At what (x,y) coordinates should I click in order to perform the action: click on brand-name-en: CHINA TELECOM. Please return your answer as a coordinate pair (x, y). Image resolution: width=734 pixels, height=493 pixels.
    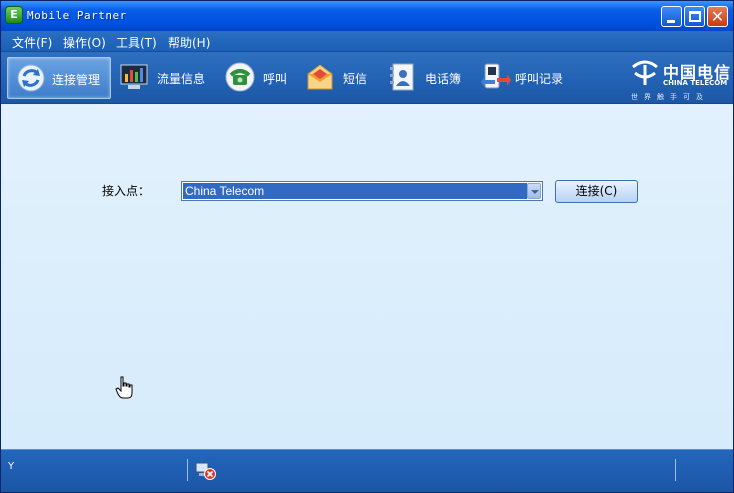
    Looking at the image, I should click on (695, 83).